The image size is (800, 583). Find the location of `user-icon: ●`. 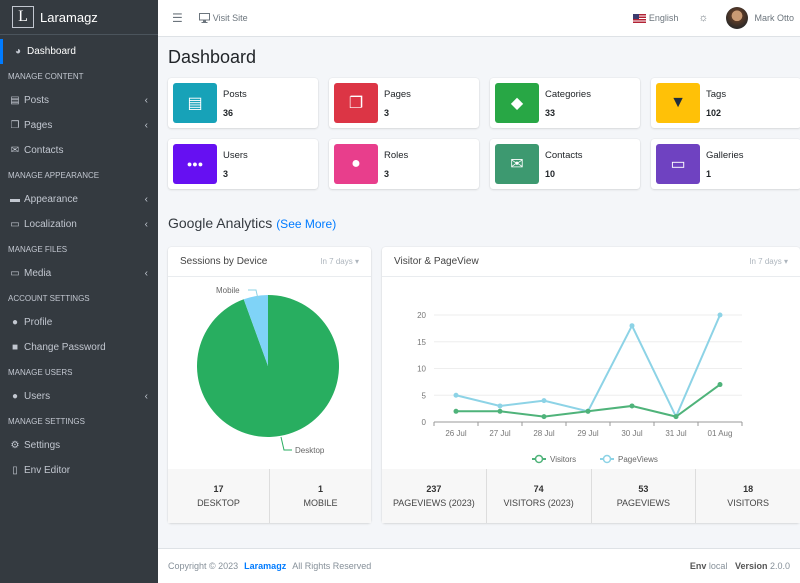

user-icon: ● is located at coordinates (15, 322).